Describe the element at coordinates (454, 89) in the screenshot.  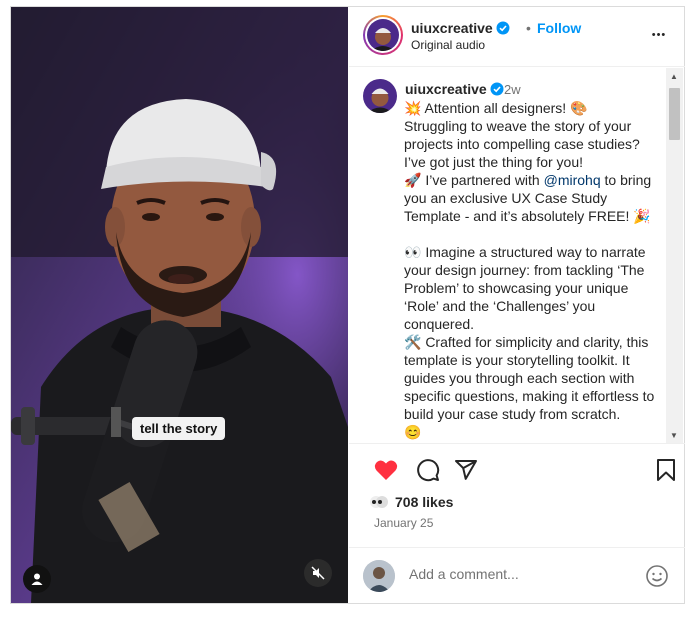
I see `caption-username: uiuxcreative` at that location.